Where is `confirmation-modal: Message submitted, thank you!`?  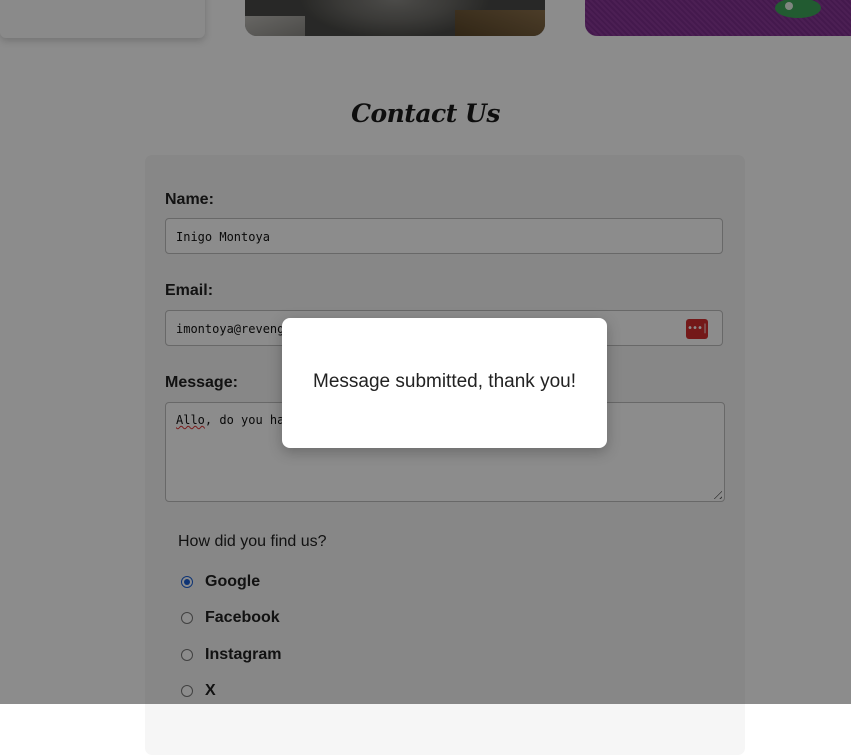 confirmation-modal: Message submitted, thank you! is located at coordinates (444, 383).